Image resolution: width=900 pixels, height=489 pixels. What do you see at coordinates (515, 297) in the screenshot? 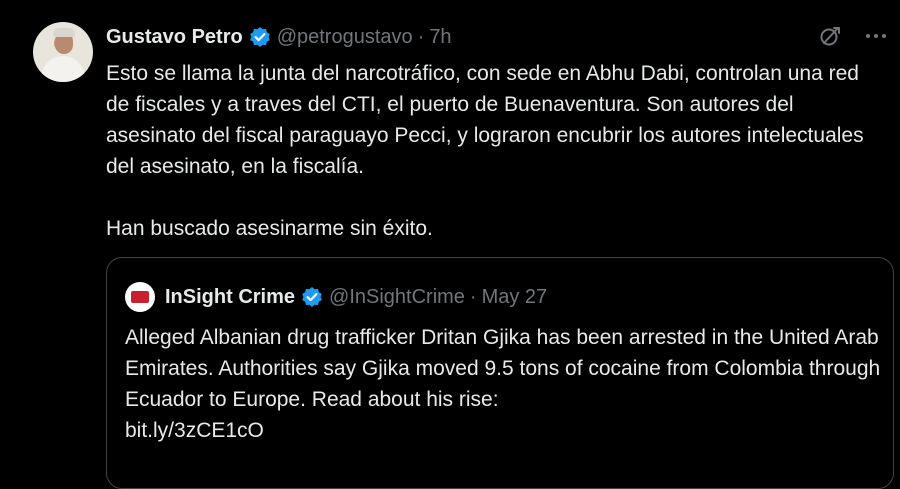
I see `quoted-post-timestamp: May 27` at bounding box center [515, 297].